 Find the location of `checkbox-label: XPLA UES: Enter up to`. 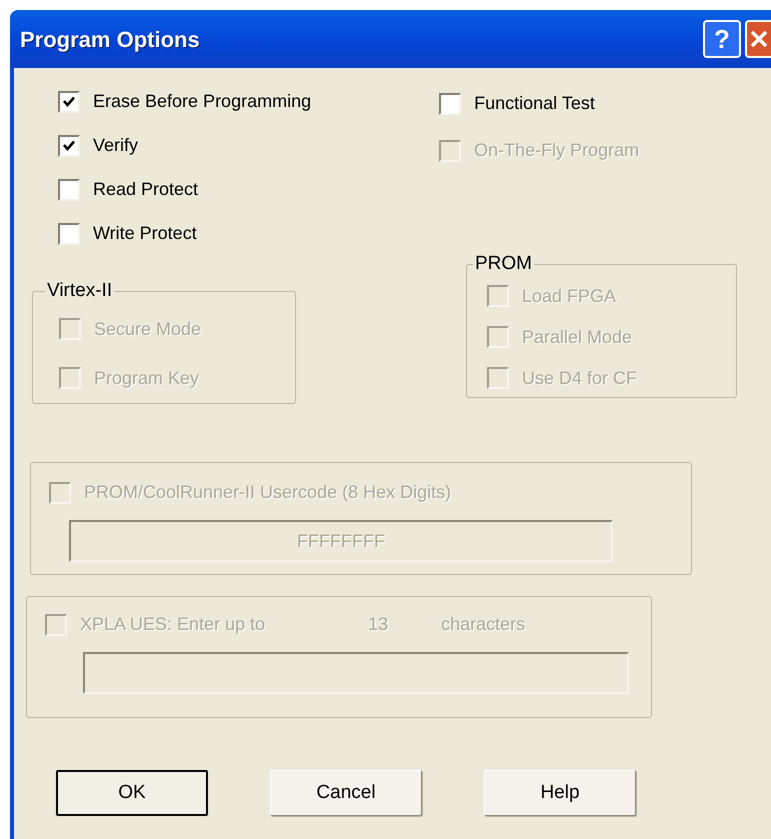

checkbox-label: XPLA UES: Enter up to is located at coordinates (173, 624).